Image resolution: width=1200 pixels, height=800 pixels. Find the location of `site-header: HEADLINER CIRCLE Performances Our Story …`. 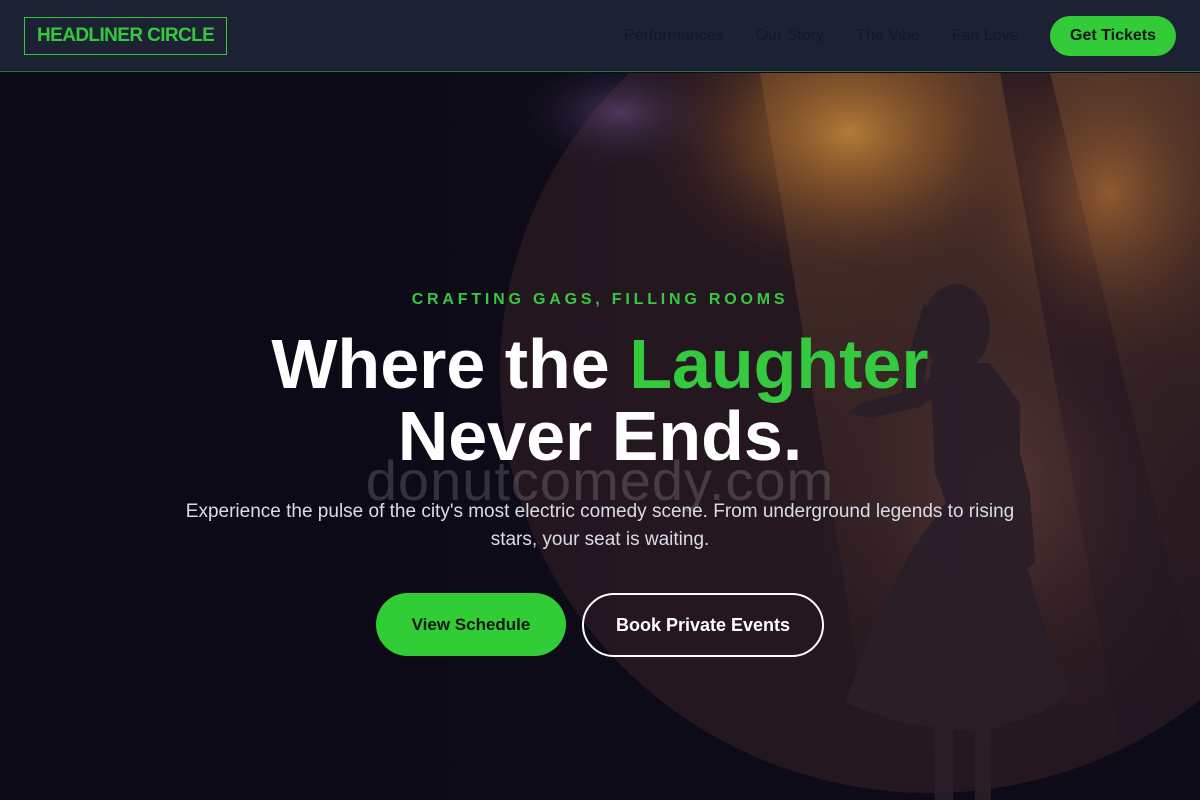

site-header: HEADLINER CIRCLE Performances Our Story … is located at coordinates (600, 36).